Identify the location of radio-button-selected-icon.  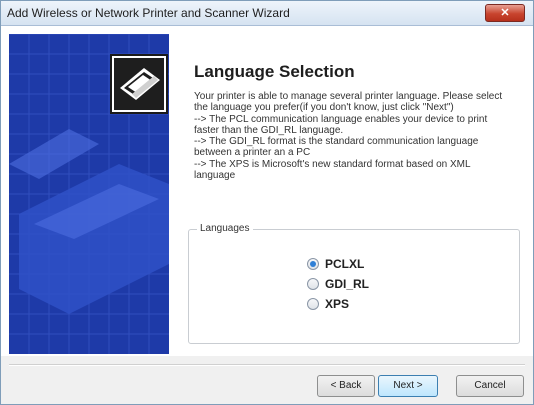
(313, 264).